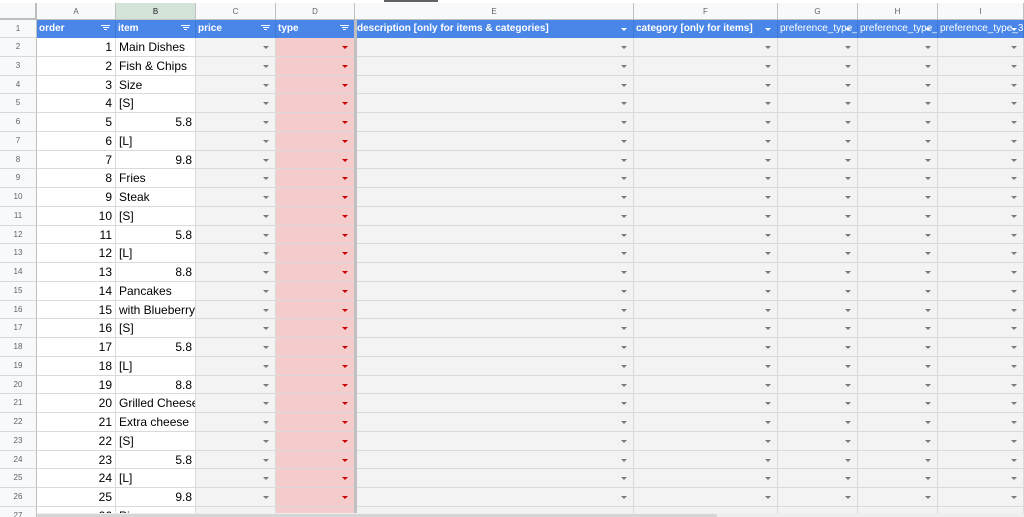 The width and height of the screenshot is (1024, 517). What do you see at coordinates (530, 515) in the screenshot?
I see `horizontal-scrollbar` at bounding box center [530, 515].